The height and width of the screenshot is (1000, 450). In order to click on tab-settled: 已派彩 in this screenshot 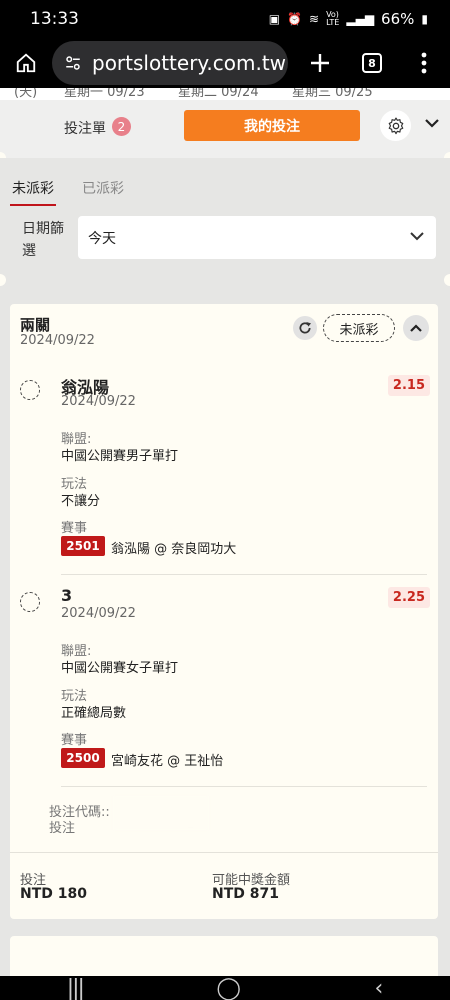, I will do `click(103, 188)`.